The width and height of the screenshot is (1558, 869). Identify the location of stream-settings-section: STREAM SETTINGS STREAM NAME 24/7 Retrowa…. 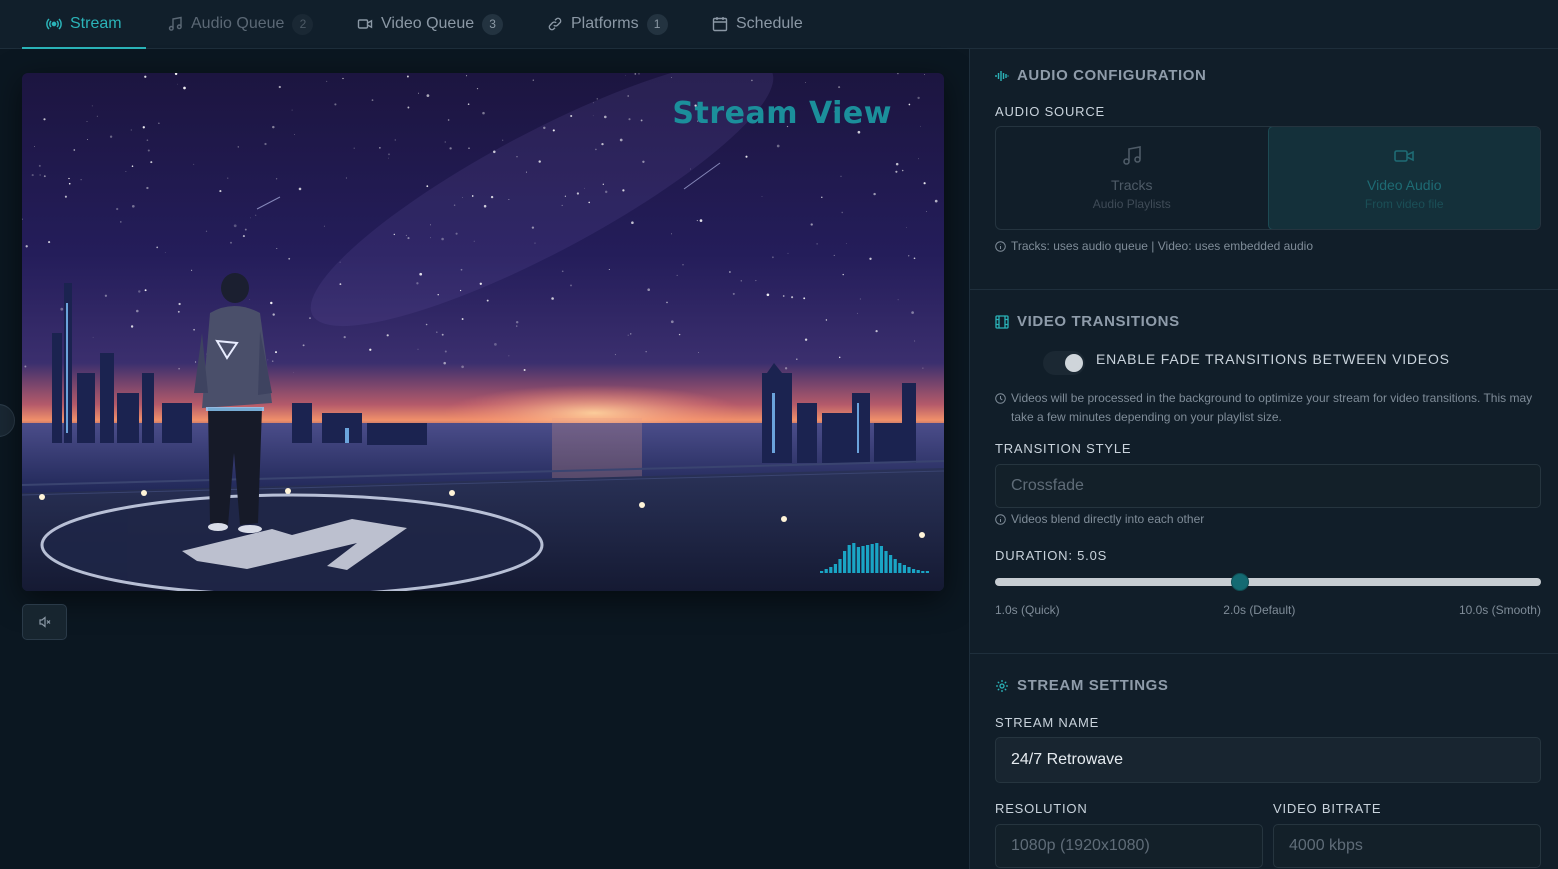
(1264, 761).